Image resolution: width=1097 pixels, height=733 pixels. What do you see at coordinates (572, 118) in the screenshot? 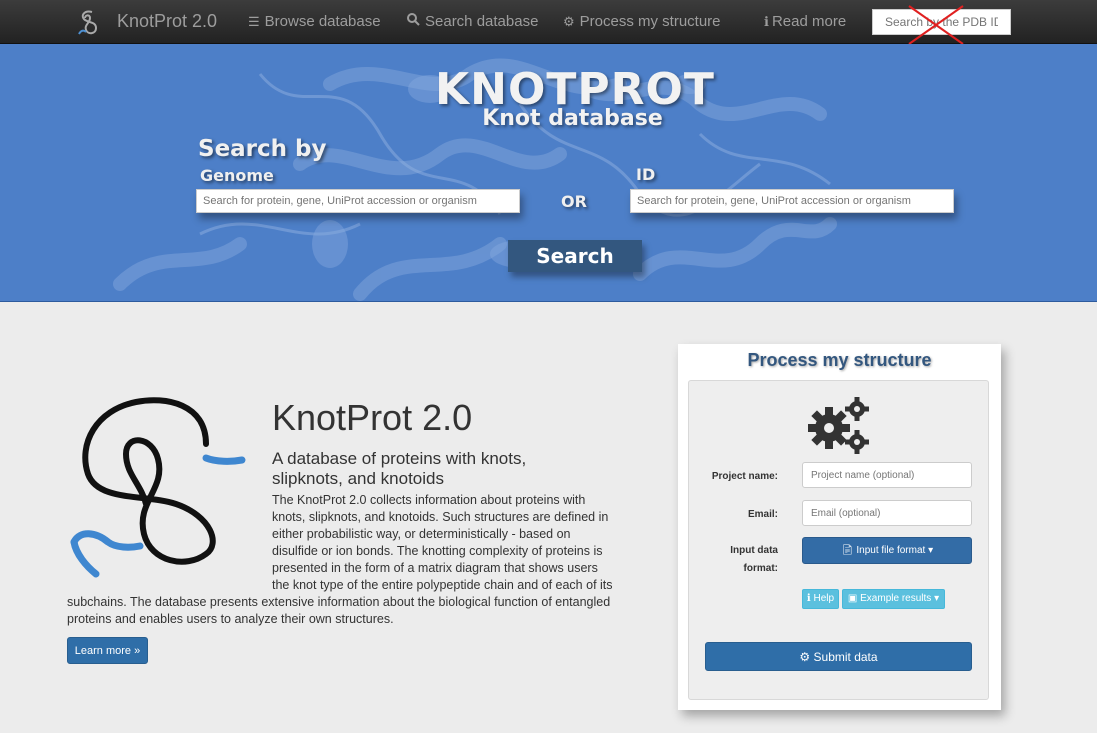
I see `hero-subtitle: Knot database` at bounding box center [572, 118].